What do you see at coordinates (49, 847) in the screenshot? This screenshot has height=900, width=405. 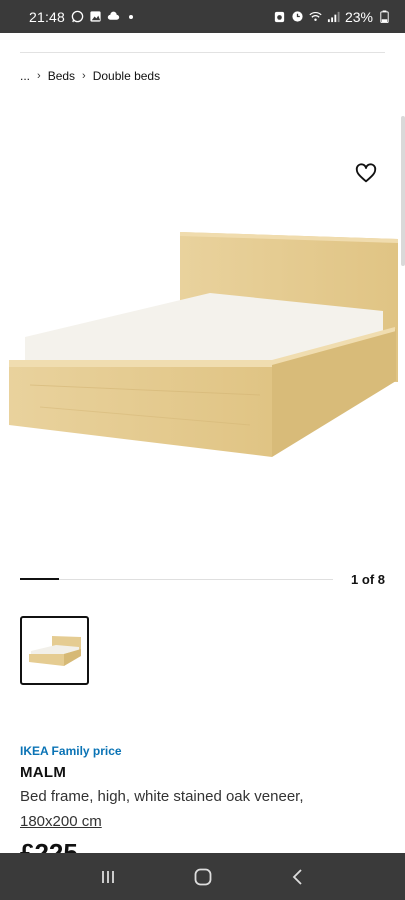 I see `product-price: £225` at bounding box center [49, 847].